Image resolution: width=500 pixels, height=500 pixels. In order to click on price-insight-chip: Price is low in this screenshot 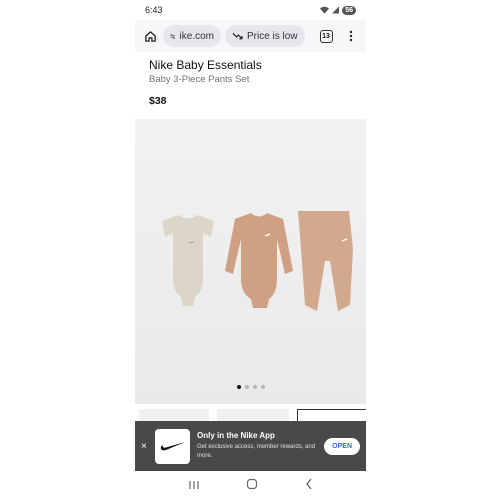, I will do `click(265, 36)`.